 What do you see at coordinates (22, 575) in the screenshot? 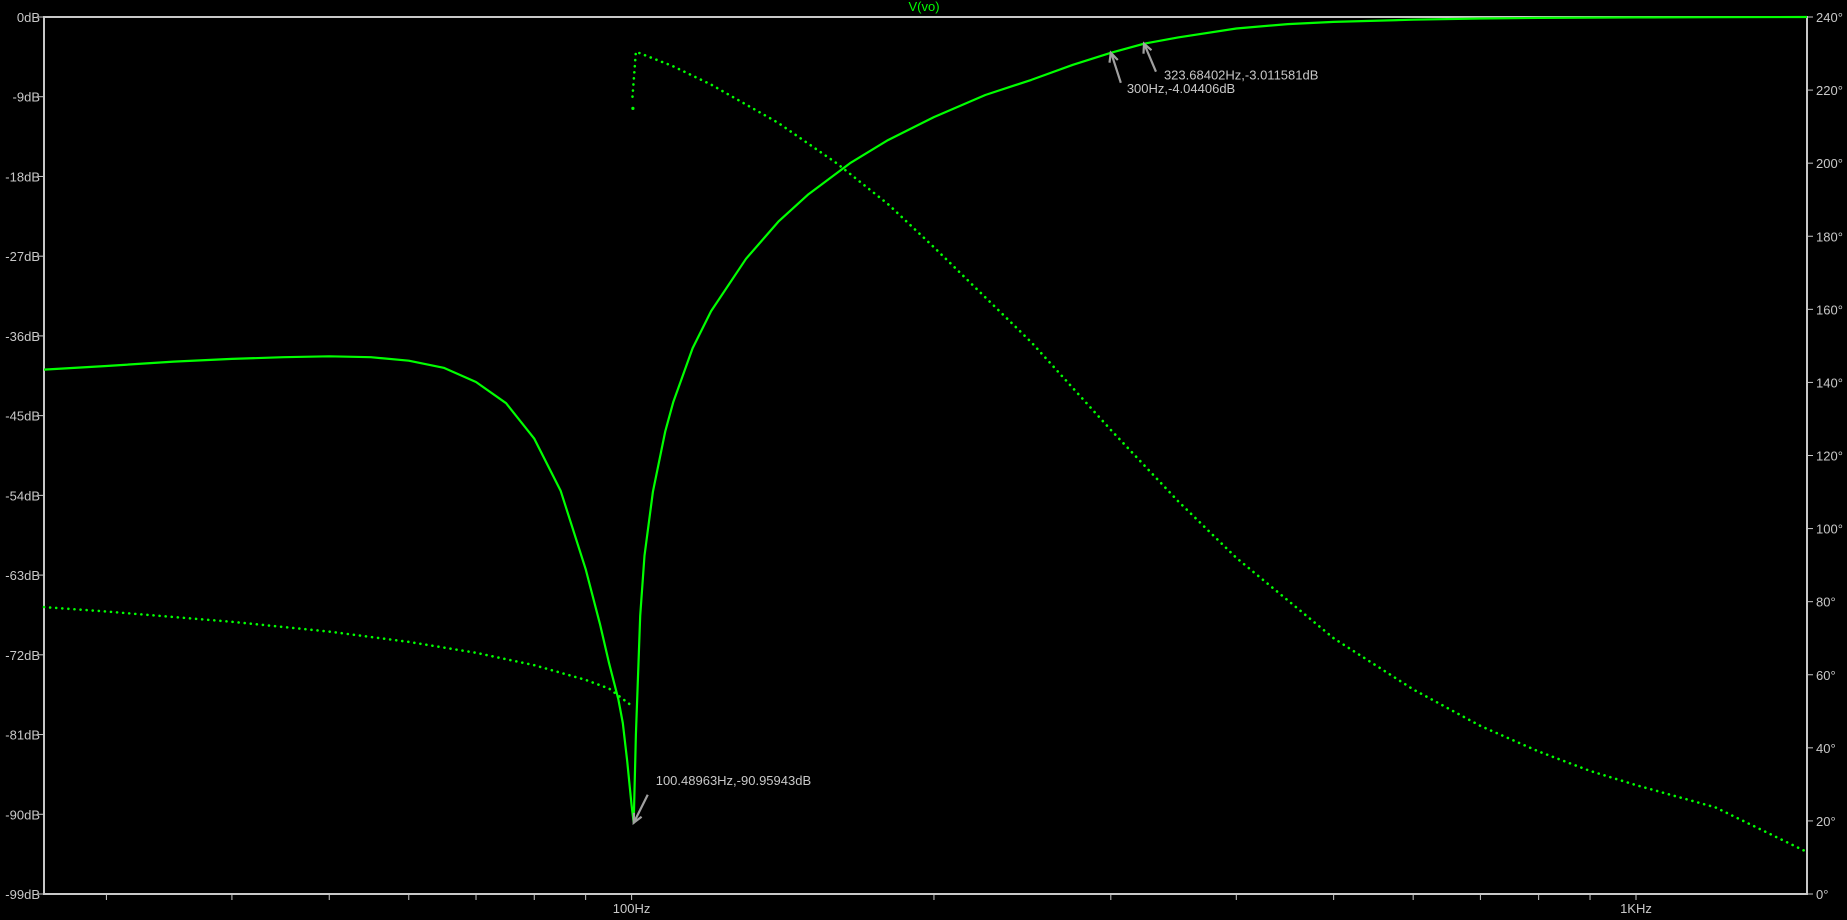
I see `left-tick-label: -63dB` at bounding box center [22, 575].